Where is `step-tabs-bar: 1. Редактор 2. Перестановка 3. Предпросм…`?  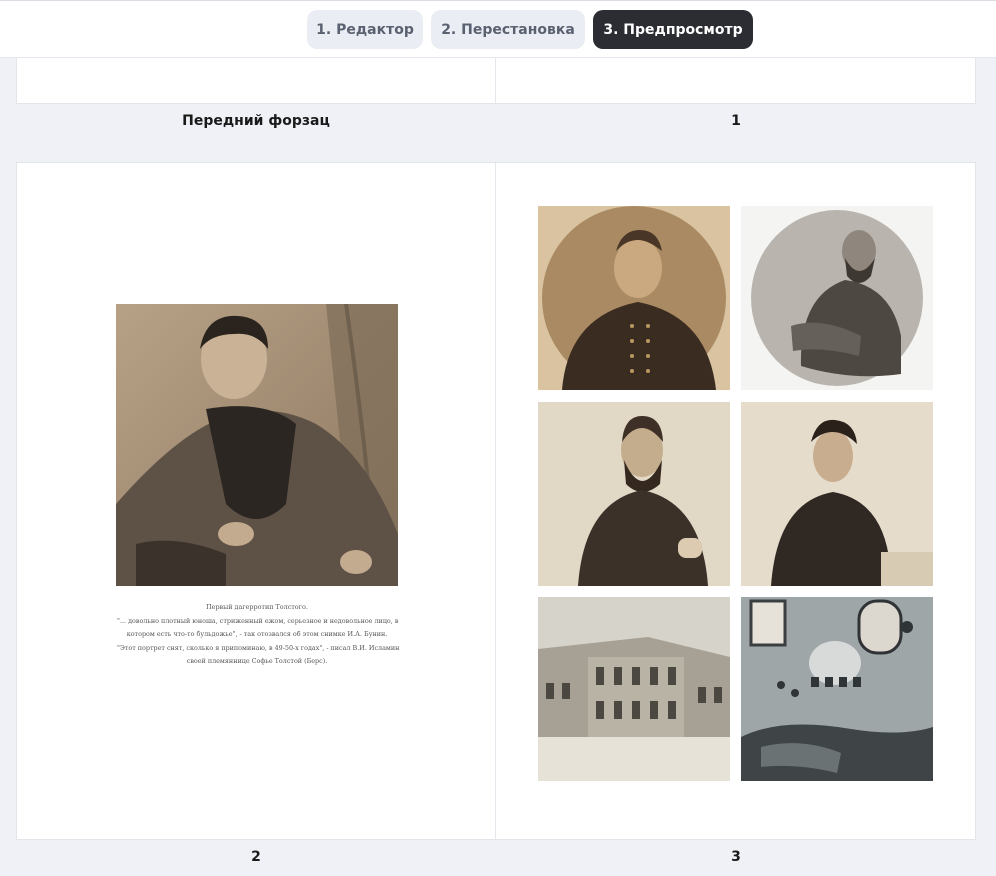
step-tabs-bar: 1. Редактор 2. Перестановка 3. Предпросм… is located at coordinates (498, 29).